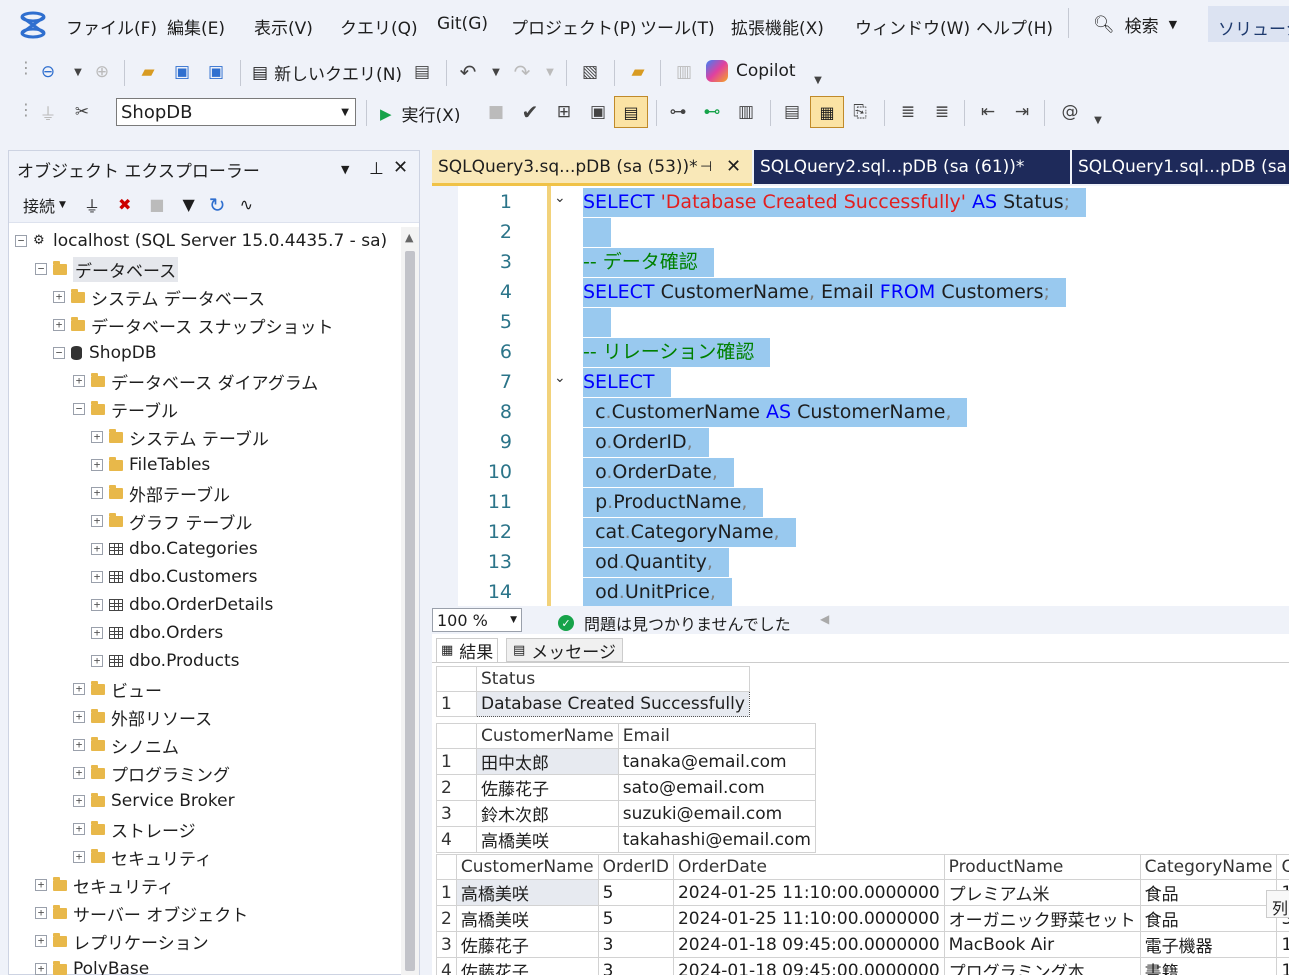 The image size is (1289, 975). Describe the element at coordinates (477, 620) in the screenshot. I see `zoom-select: 100 % ▼` at that location.